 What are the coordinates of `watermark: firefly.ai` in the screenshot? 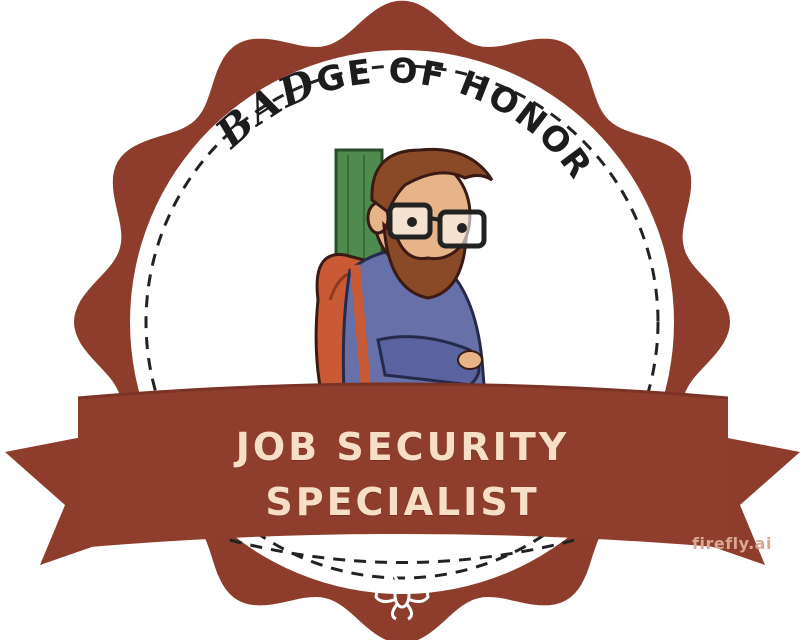 It's located at (732, 543).